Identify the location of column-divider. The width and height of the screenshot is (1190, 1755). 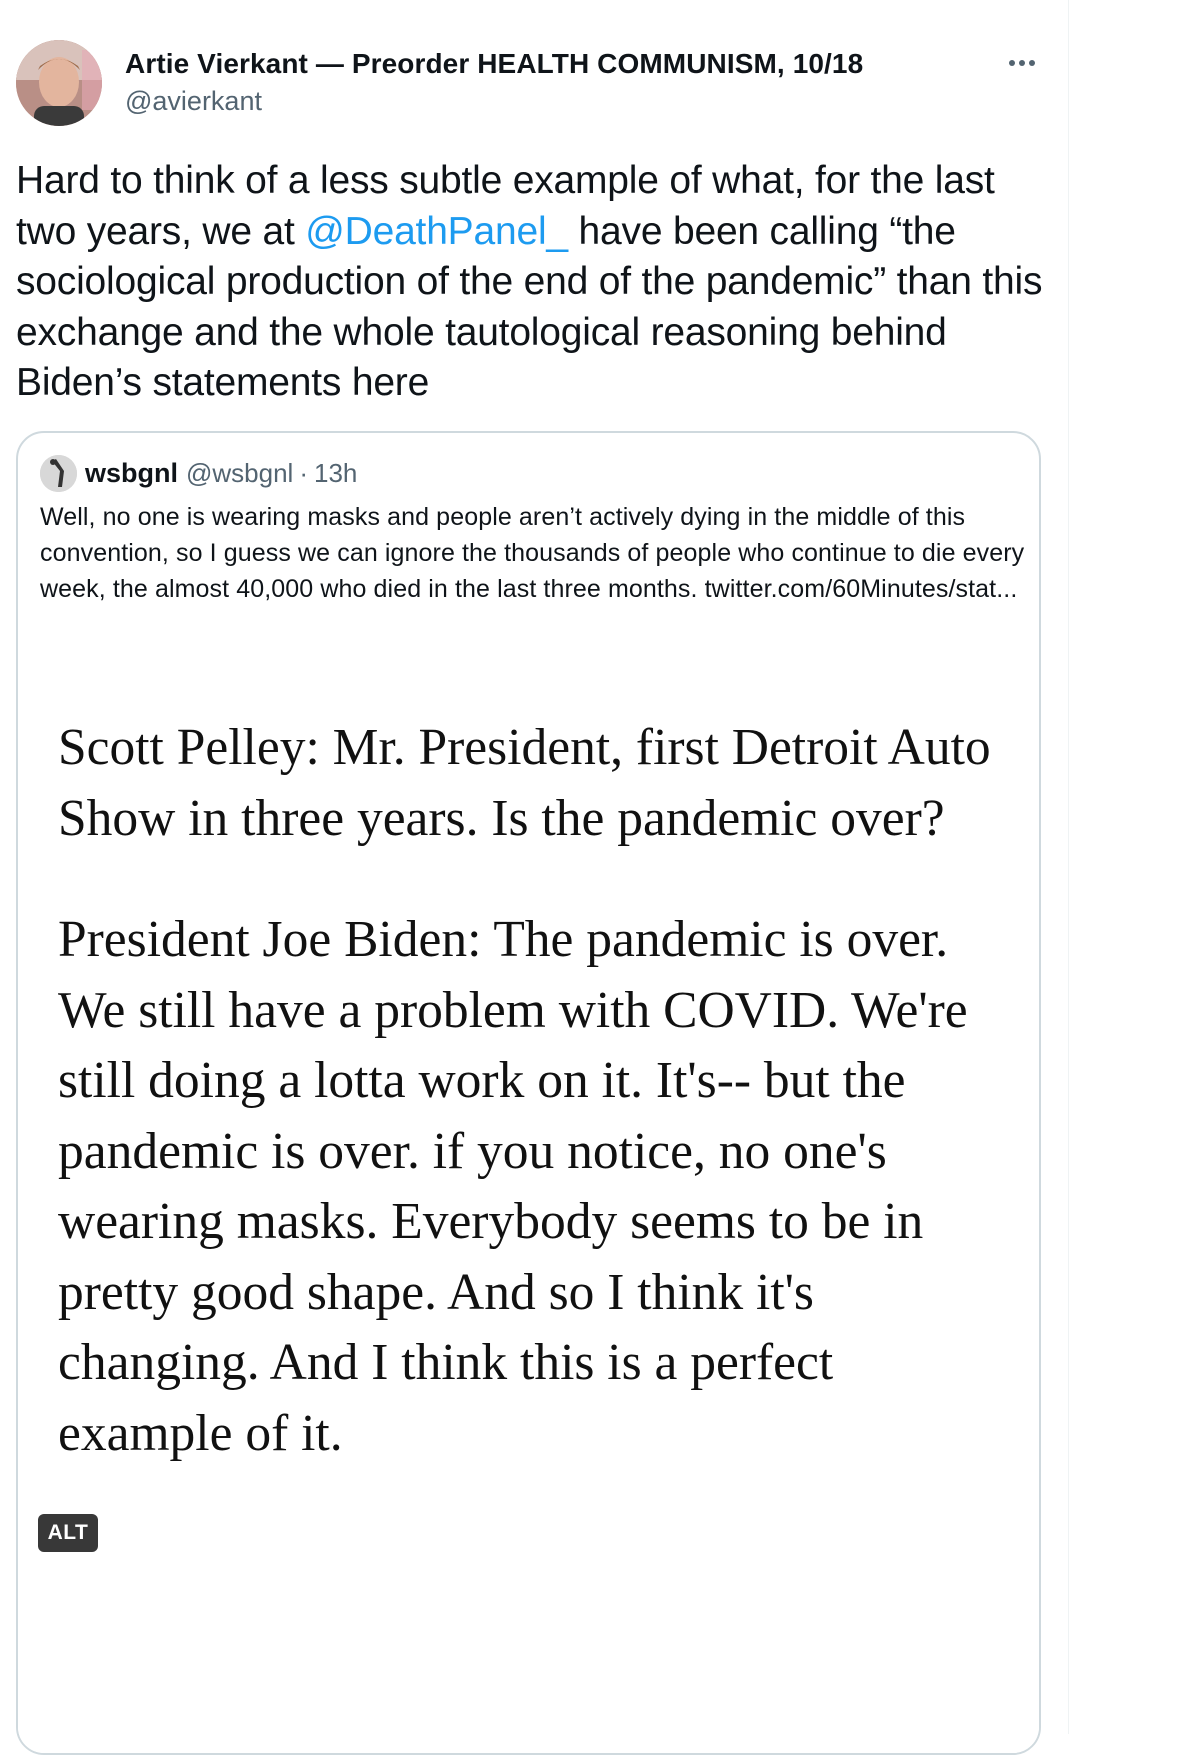
(1068, 867).